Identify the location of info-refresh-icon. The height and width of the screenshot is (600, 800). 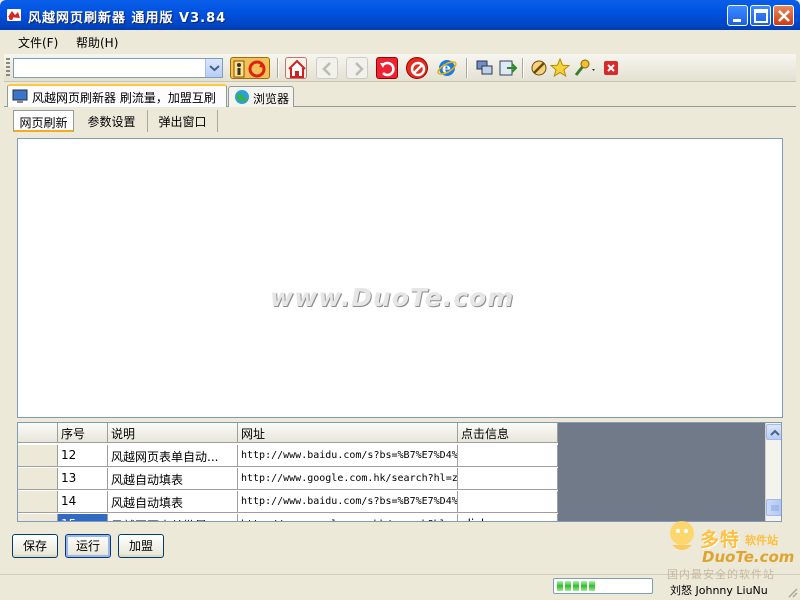
(249, 69).